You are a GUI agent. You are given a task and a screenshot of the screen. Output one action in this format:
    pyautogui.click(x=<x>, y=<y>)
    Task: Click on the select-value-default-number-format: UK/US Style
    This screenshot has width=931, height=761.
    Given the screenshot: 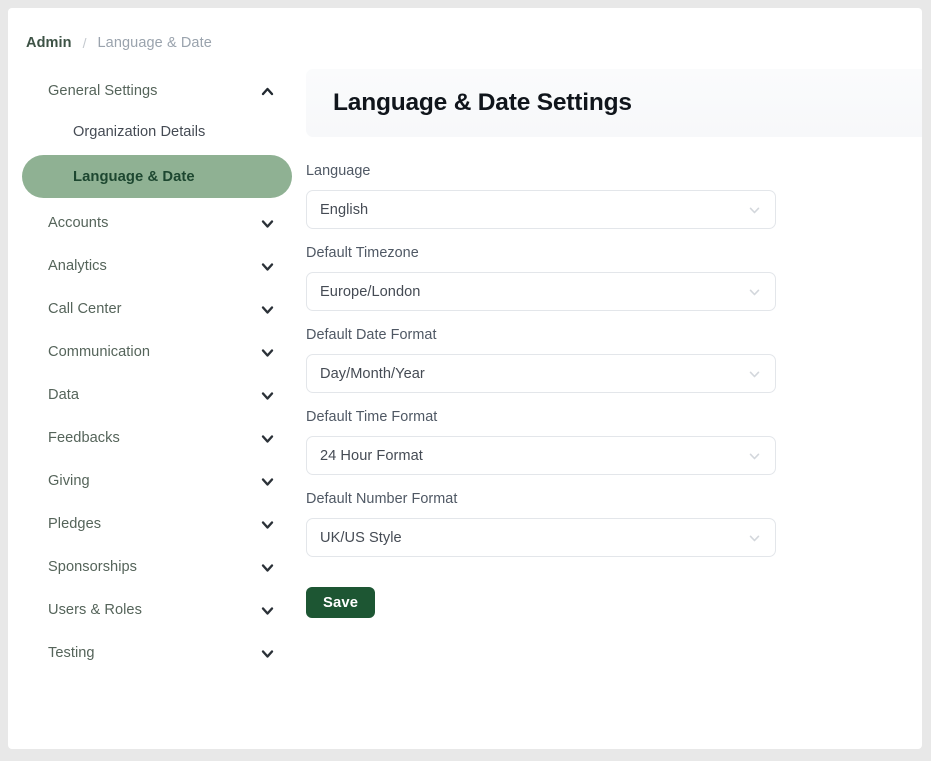 What is the action you would take?
    pyautogui.click(x=361, y=537)
    